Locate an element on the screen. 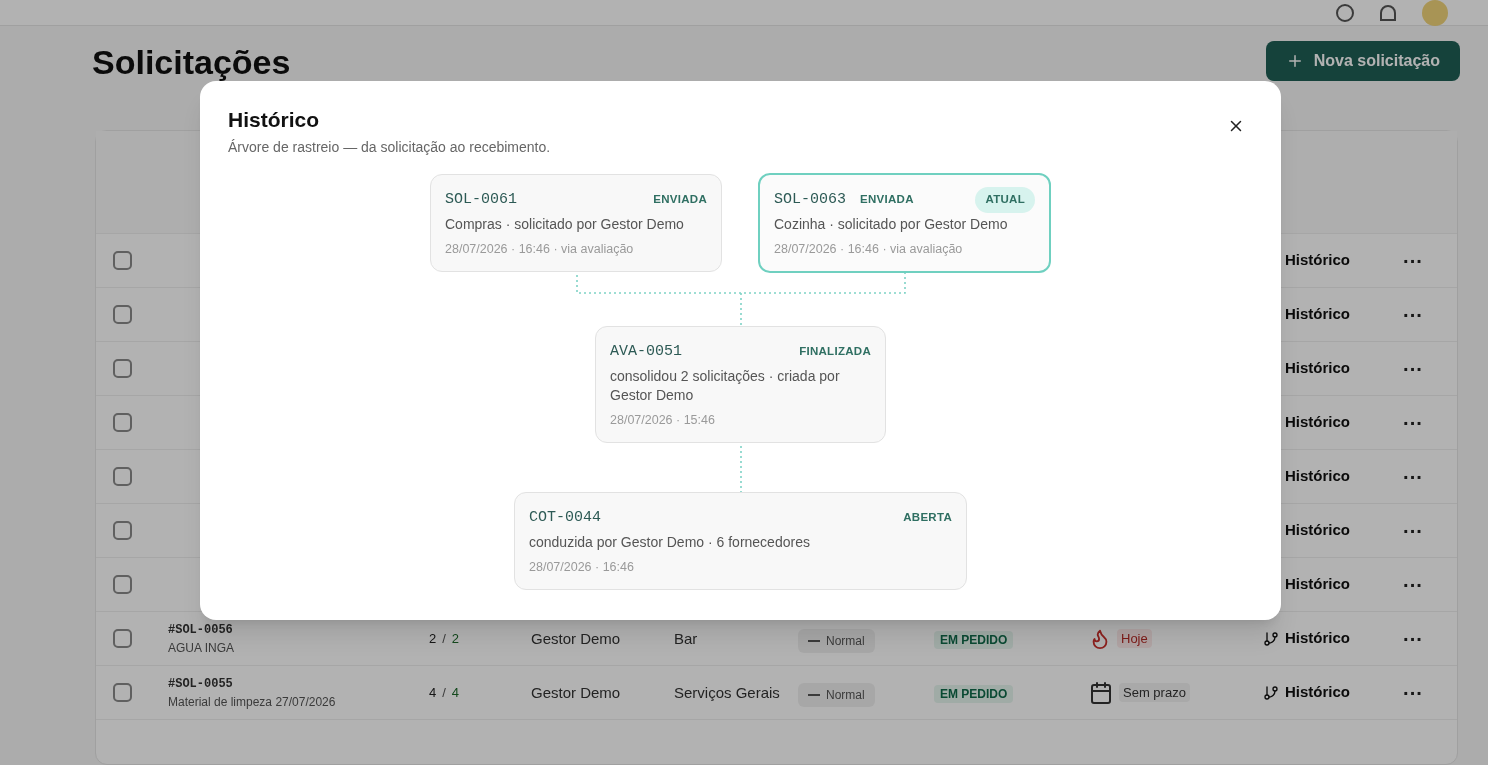  node-code: COT-0044 is located at coordinates (565, 517).